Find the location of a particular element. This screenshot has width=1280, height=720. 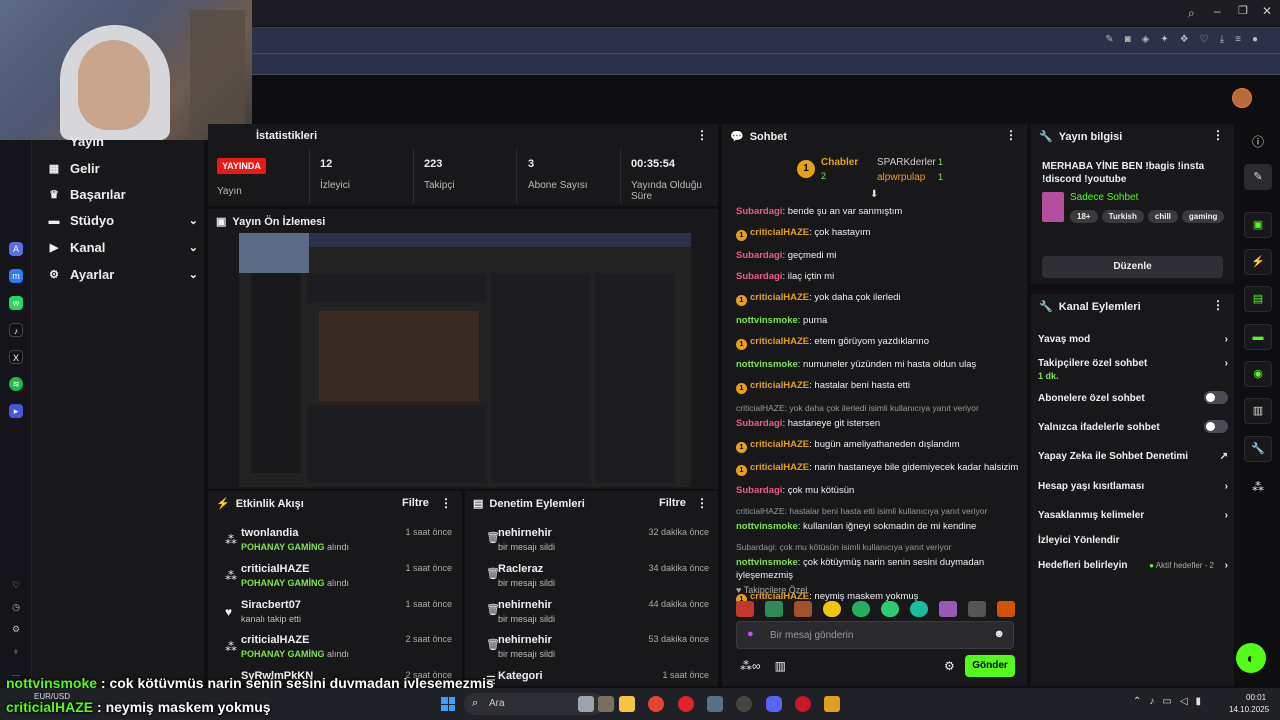

chat-message: 1 criticialHAZE: hastalar beni hasta etti is located at coordinates (881, 386).